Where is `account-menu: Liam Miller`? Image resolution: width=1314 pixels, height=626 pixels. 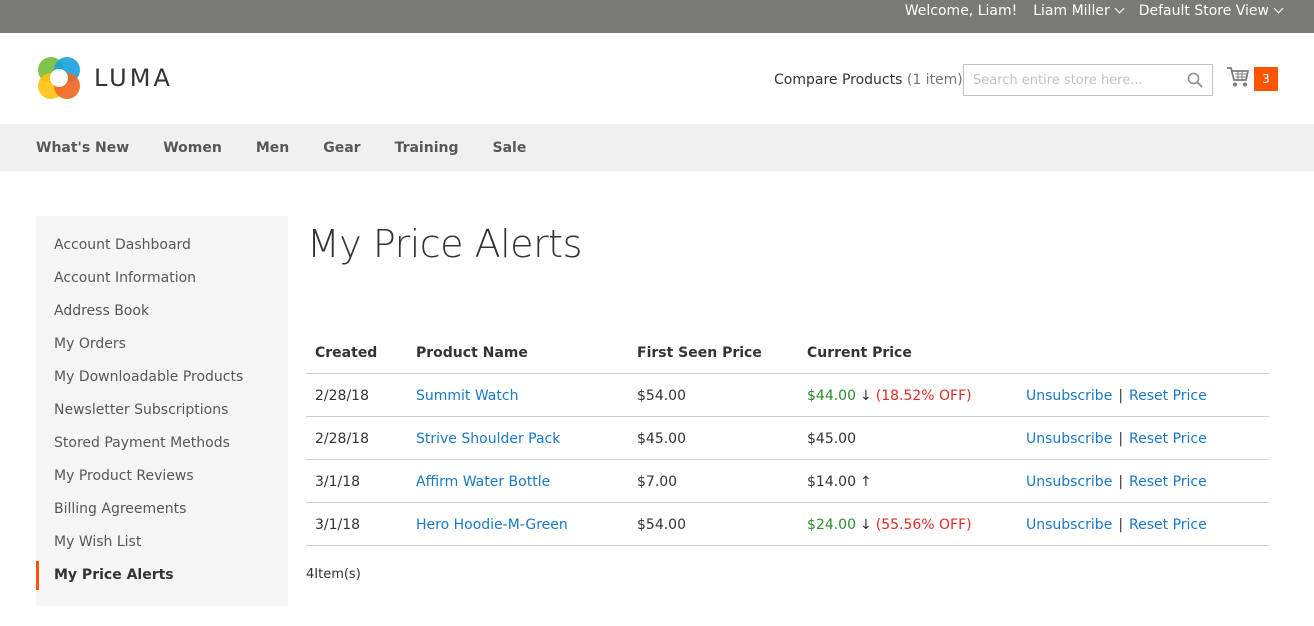
account-menu: Liam Miller is located at coordinates (1079, 11).